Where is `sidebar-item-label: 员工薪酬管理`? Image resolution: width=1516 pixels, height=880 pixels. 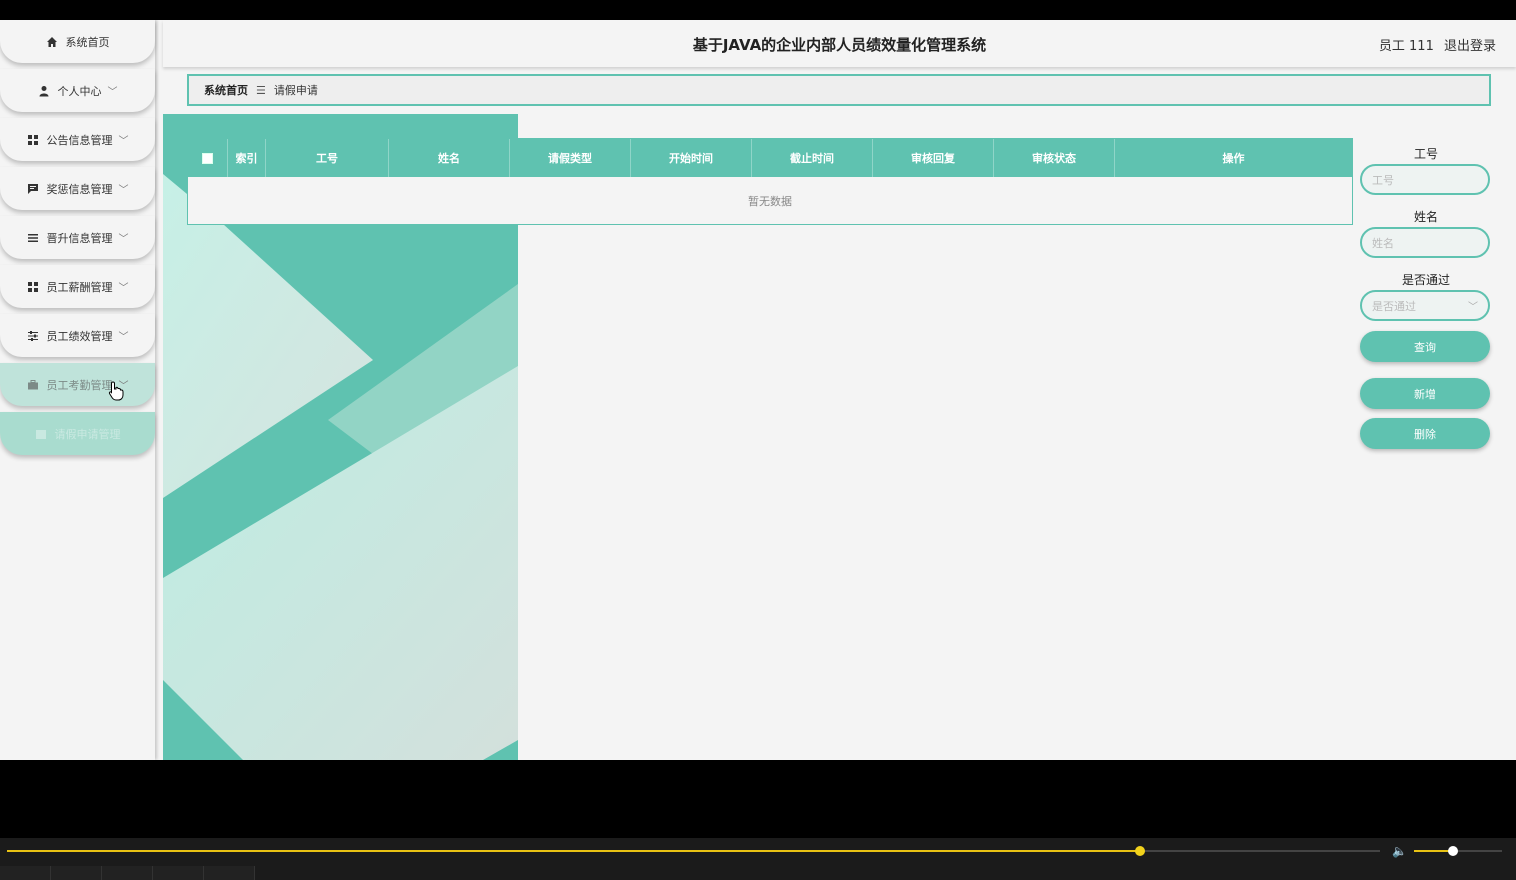
sidebar-item-label: 员工薪酬管理 is located at coordinates (79, 287).